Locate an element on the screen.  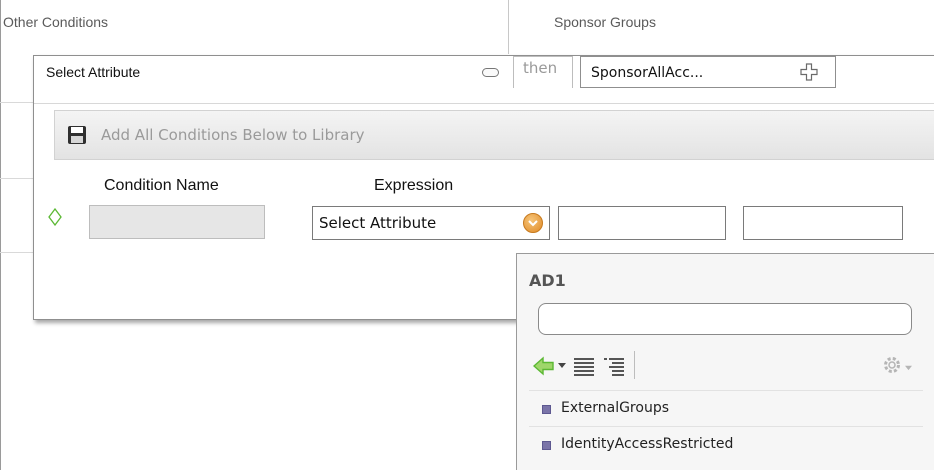
list-item: ExternalGroups is located at coordinates (726, 408).